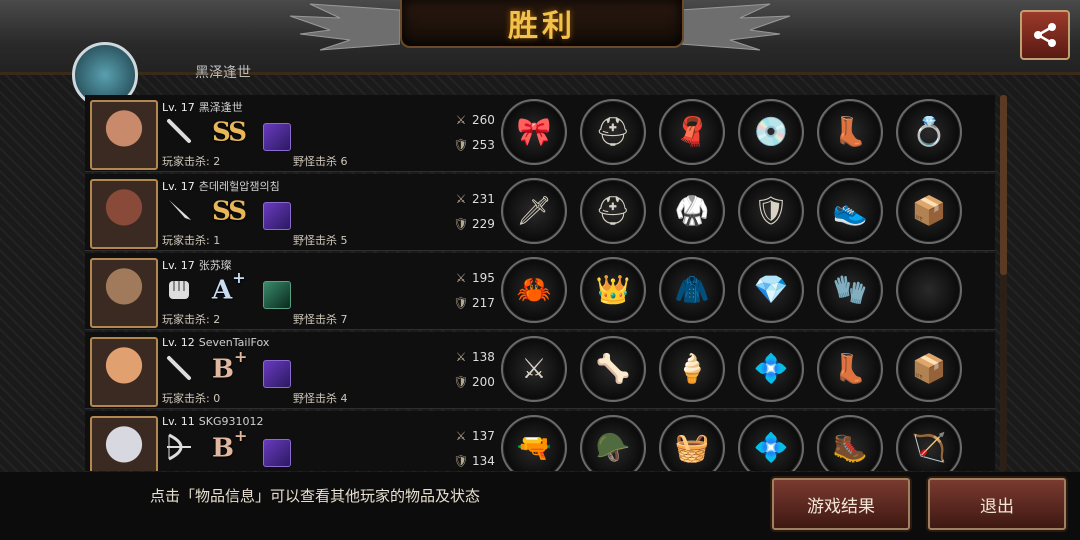  Describe the element at coordinates (344, 27) in the screenshot. I see `left-wing-decoration` at that location.